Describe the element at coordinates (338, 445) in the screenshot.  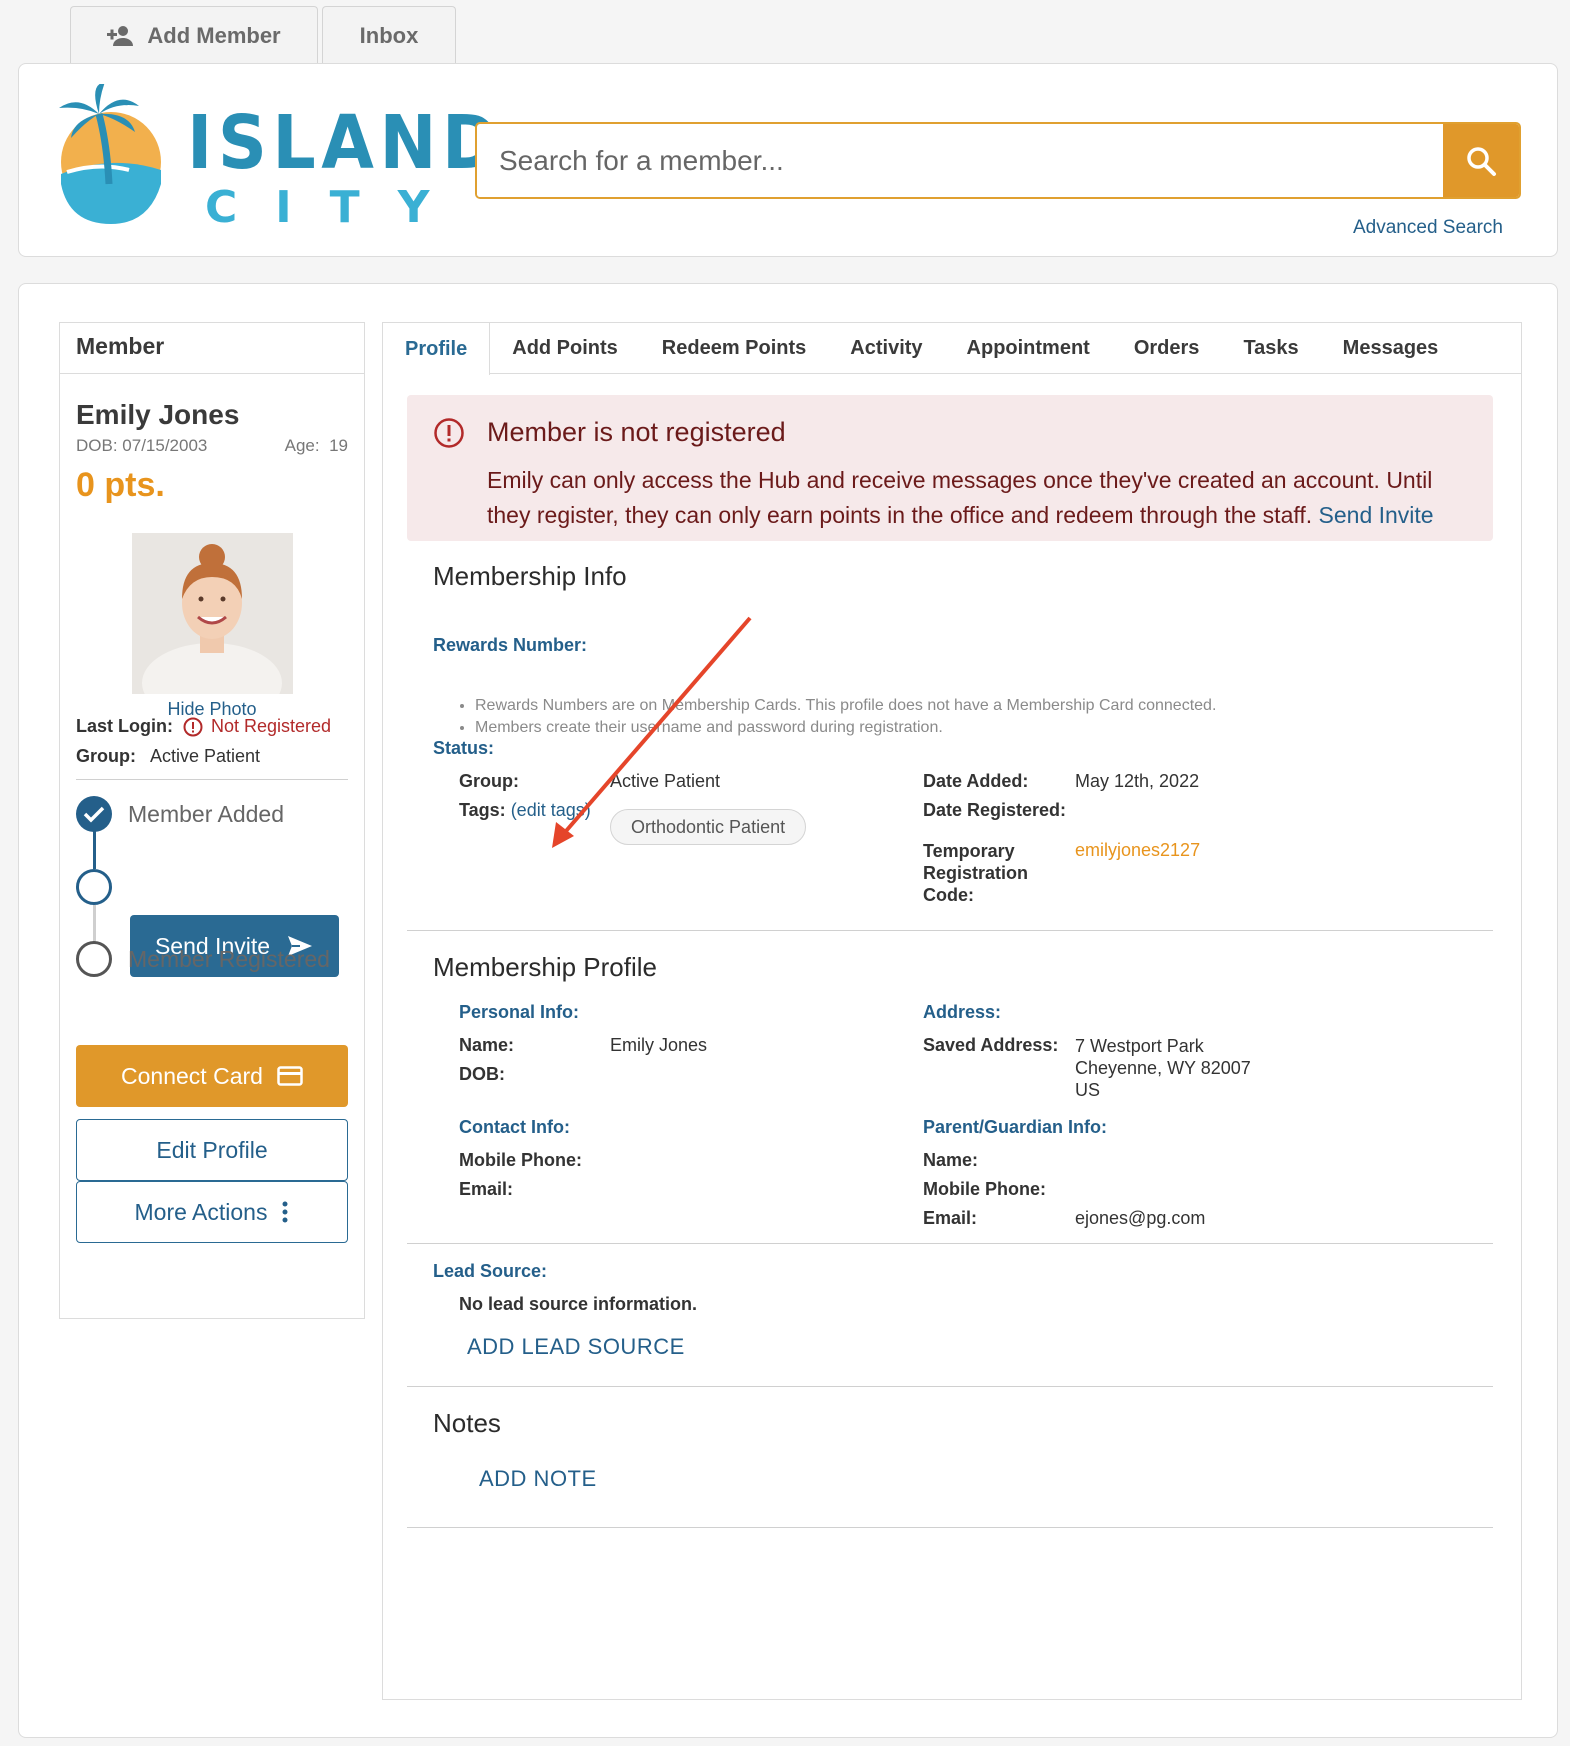
I see `age-value: 19` at that location.